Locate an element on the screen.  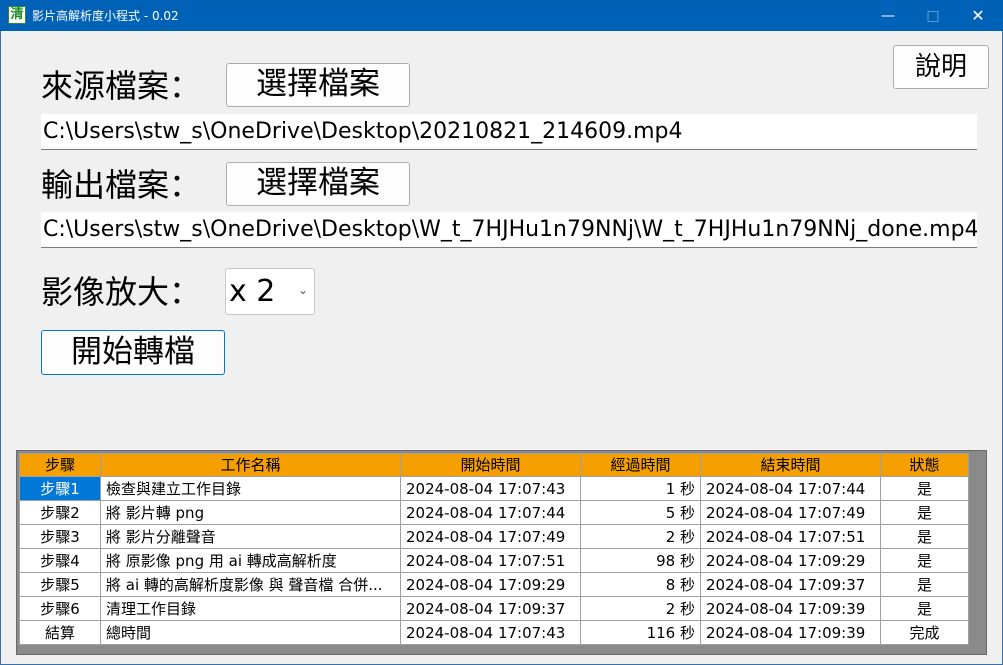
cell-step: 步驟2 is located at coordinates (60, 512).